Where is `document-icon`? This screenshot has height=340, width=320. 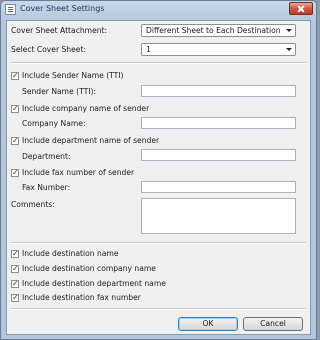 document-icon is located at coordinates (10, 9).